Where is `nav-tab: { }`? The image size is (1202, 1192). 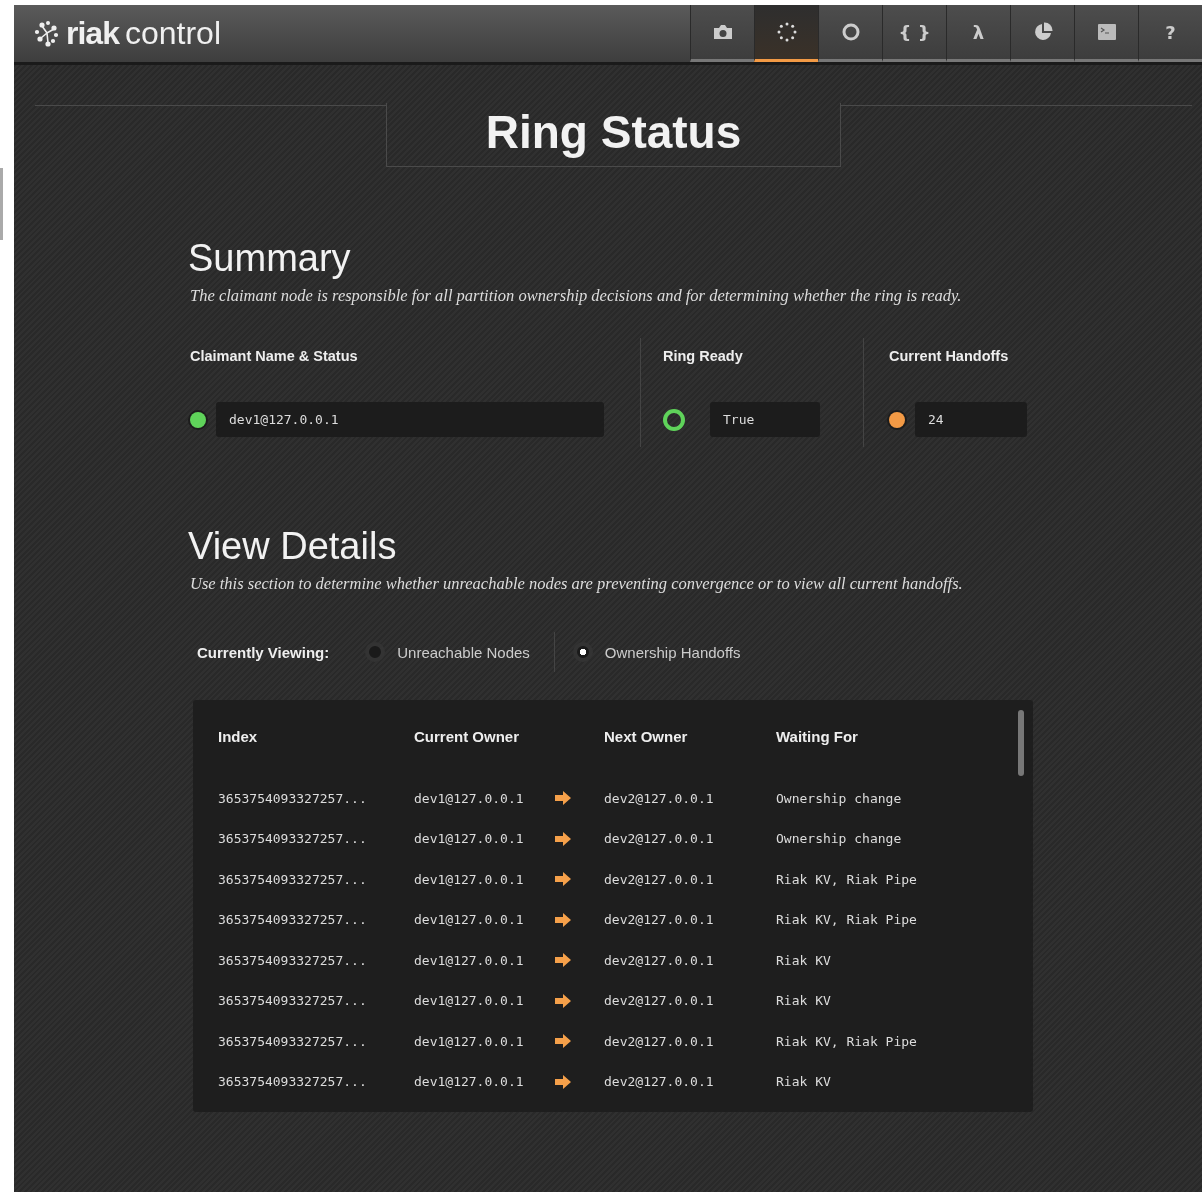 nav-tab: { } is located at coordinates (914, 33).